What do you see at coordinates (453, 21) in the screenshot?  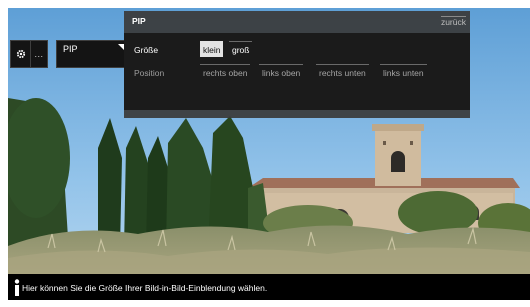 I see `back-button: zurück` at bounding box center [453, 21].